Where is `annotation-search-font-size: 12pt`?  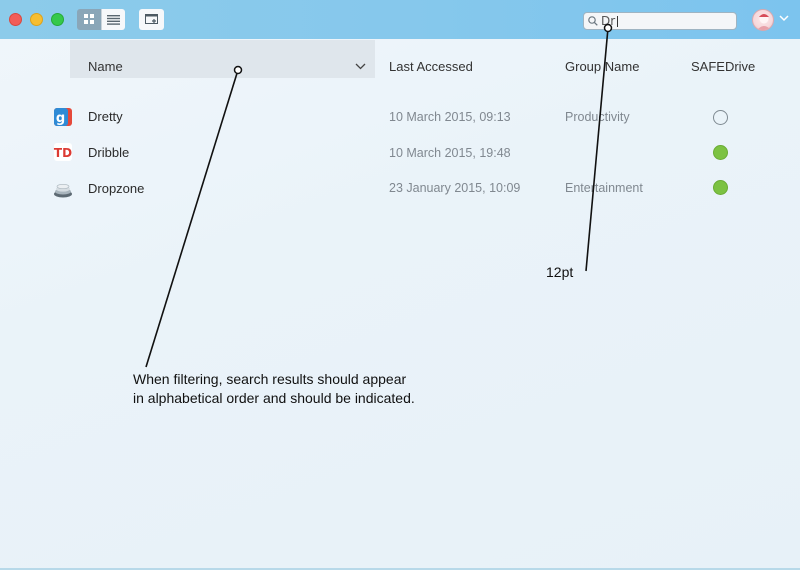
annotation-search-font-size: 12pt is located at coordinates (560, 272).